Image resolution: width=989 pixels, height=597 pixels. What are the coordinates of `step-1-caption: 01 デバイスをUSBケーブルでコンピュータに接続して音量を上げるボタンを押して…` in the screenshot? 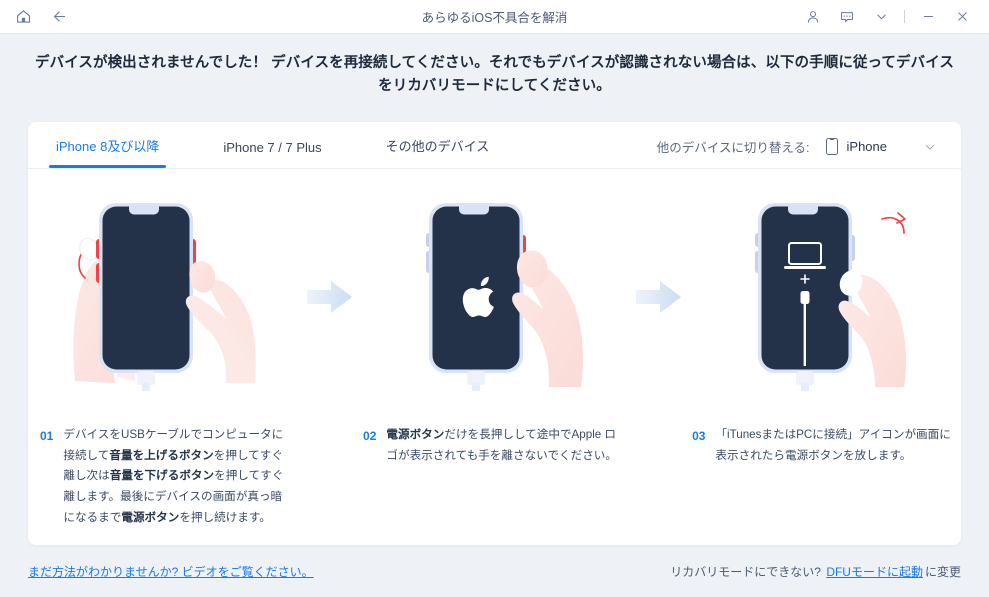 It's located at (165, 459).